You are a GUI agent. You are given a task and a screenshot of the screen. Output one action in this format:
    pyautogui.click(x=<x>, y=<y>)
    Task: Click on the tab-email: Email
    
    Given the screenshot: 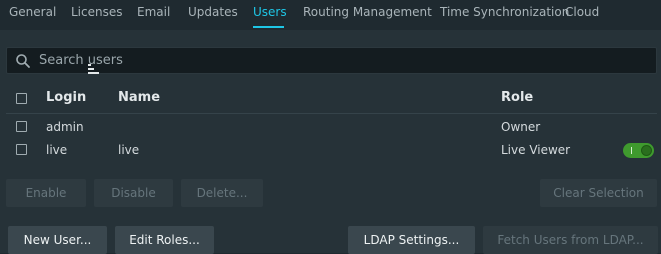 What is the action you would take?
    pyautogui.click(x=153, y=12)
    